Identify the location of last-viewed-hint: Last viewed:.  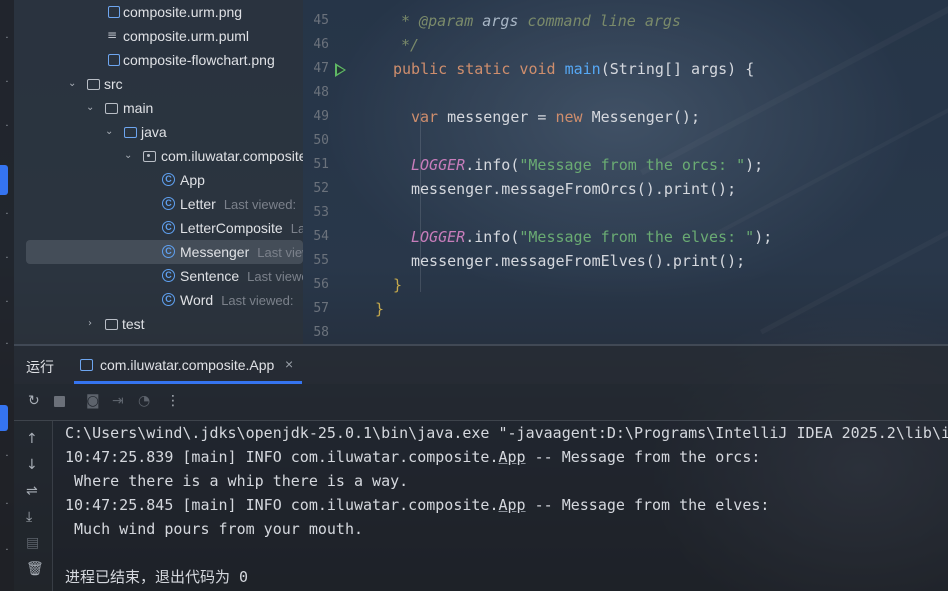
(257, 300).